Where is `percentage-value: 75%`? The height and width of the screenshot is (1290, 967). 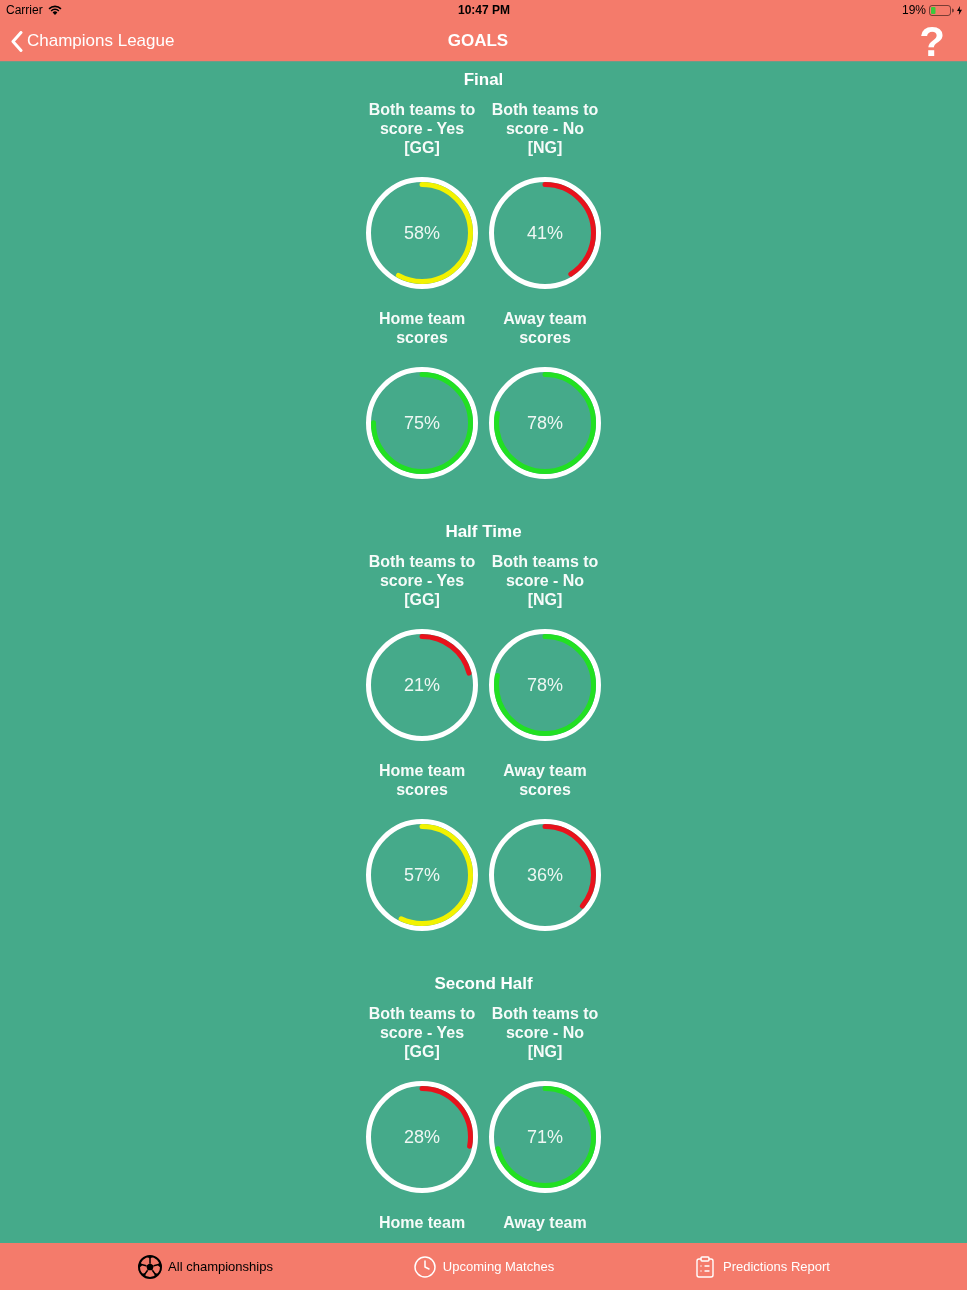 percentage-value: 75% is located at coordinates (422, 423).